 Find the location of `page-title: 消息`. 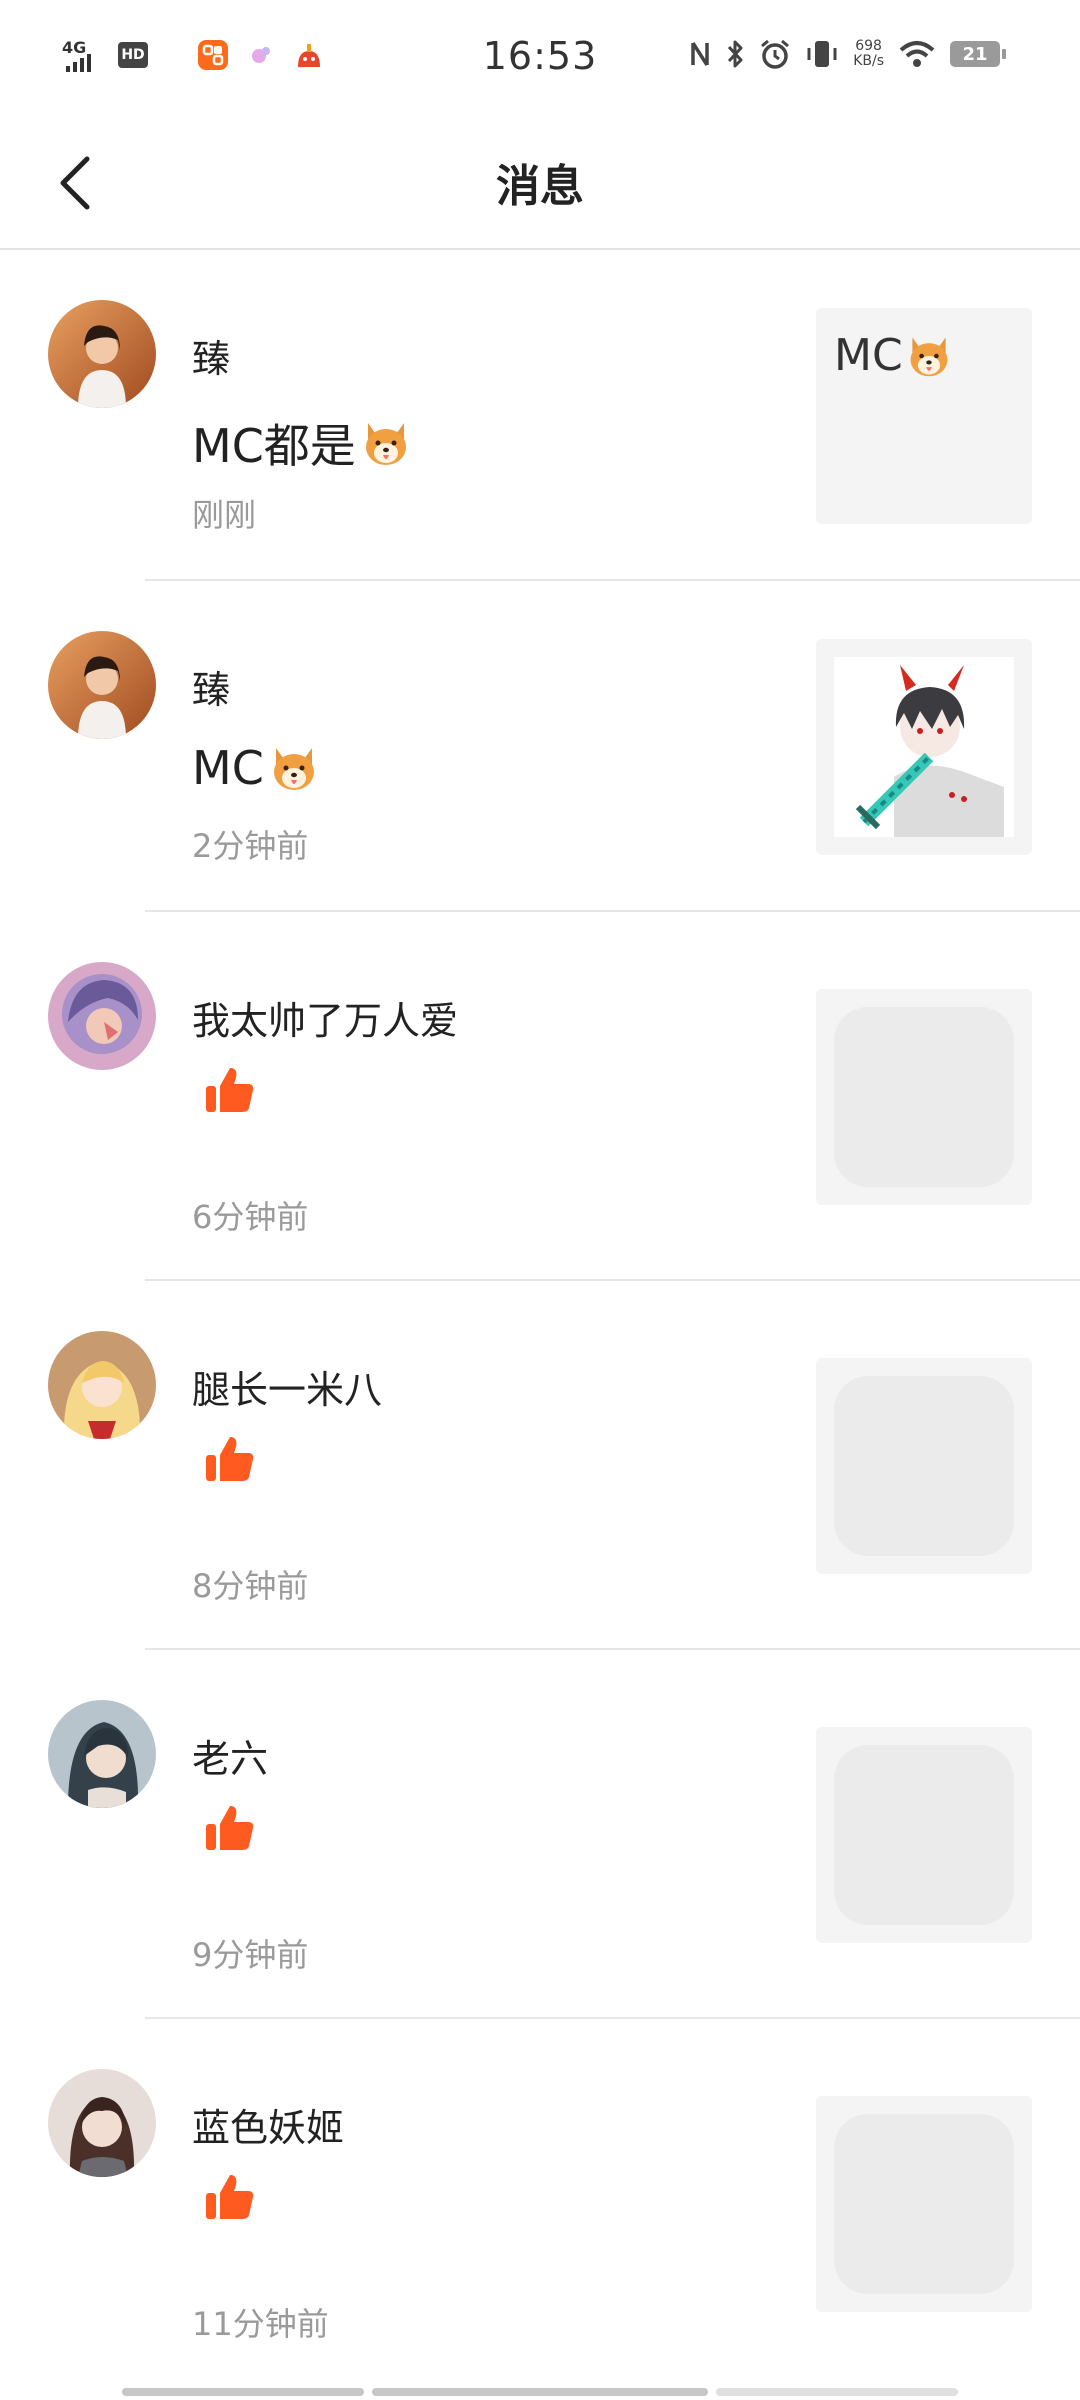

page-title: 消息 is located at coordinates (540, 186).